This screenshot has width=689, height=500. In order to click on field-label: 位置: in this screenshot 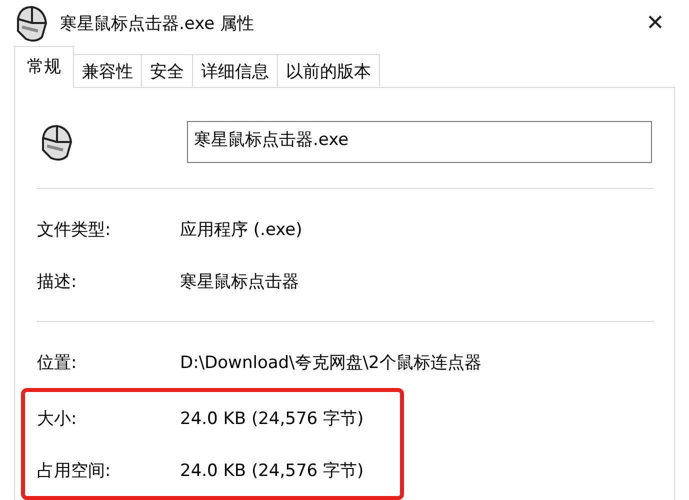, I will do `click(57, 363)`.